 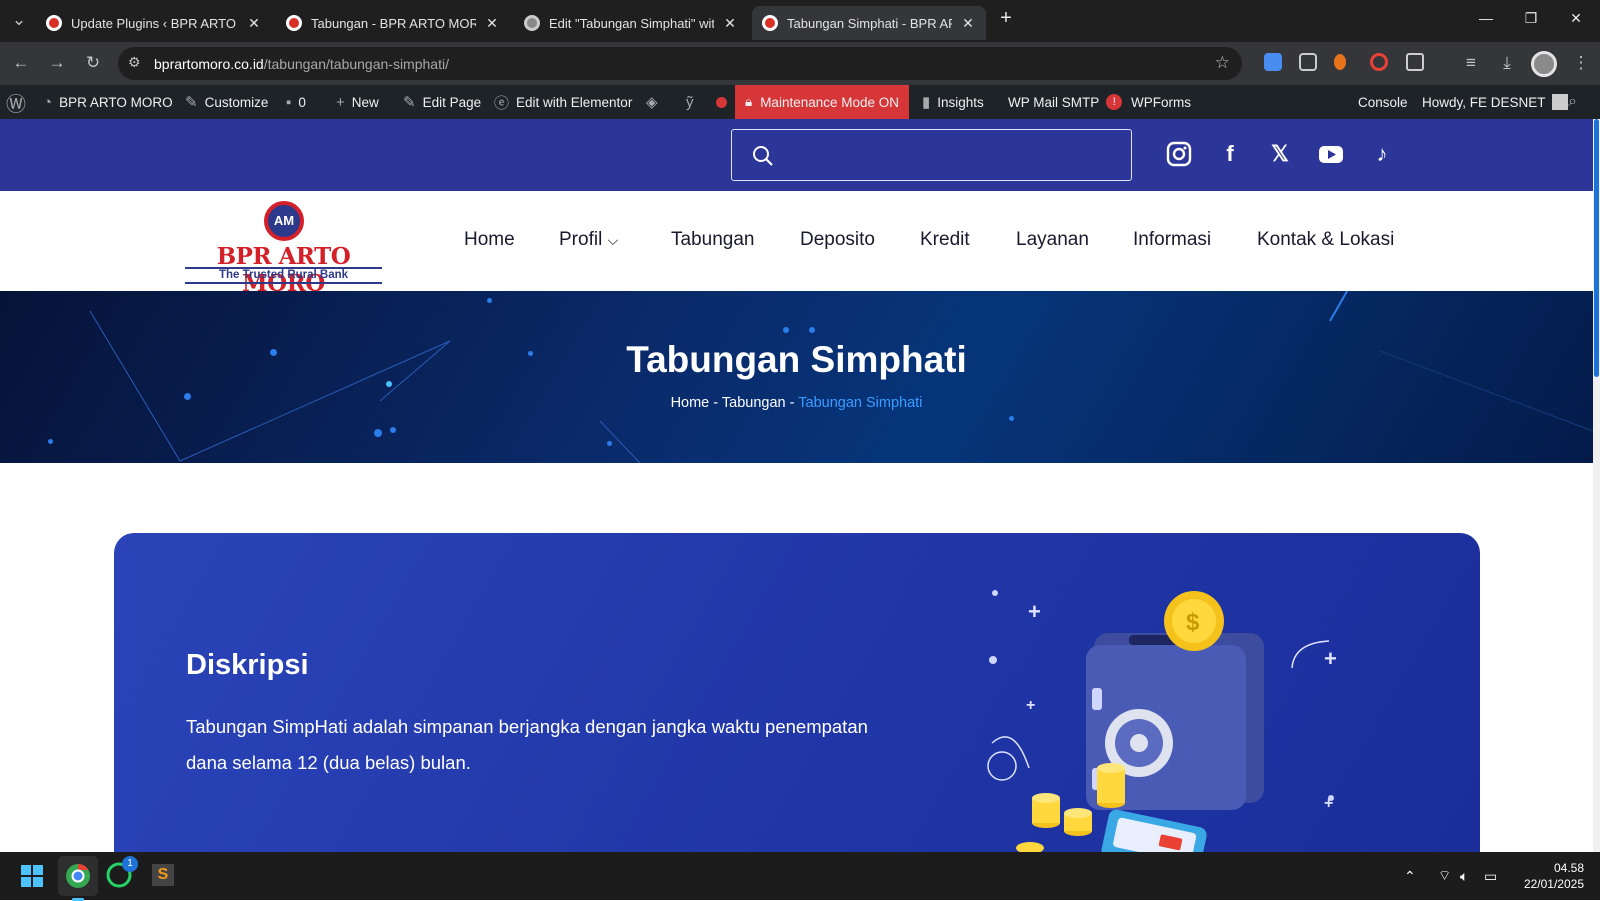 I want to click on battery-icon: ▭, so click(x=1490, y=876).